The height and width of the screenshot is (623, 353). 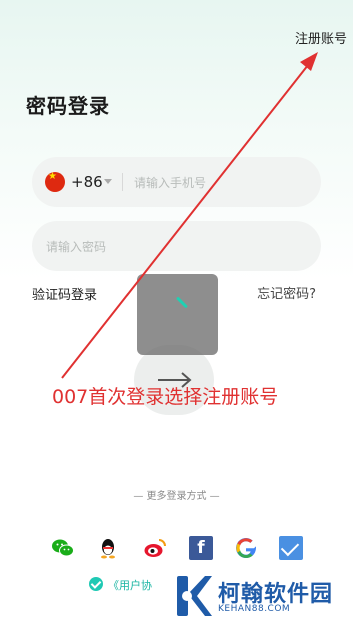 I want to click on google-icon, so click(x=246, y=548).